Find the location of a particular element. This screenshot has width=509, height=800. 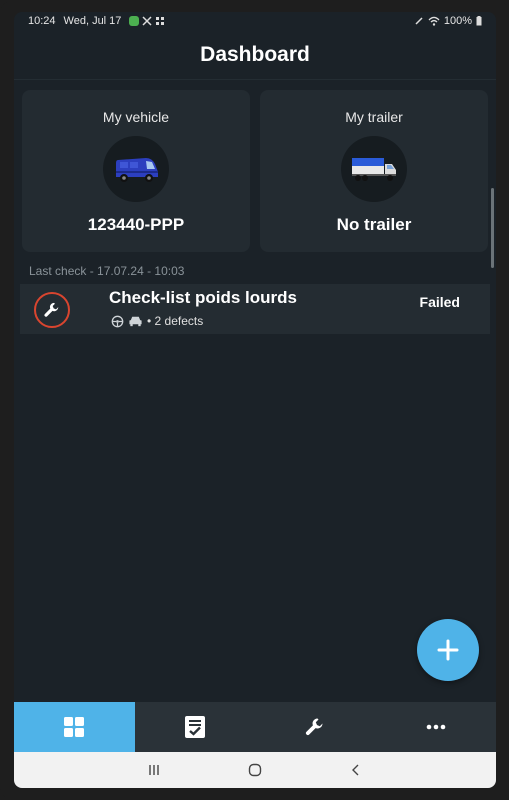

more-icon is located at coordinates (436, 727).